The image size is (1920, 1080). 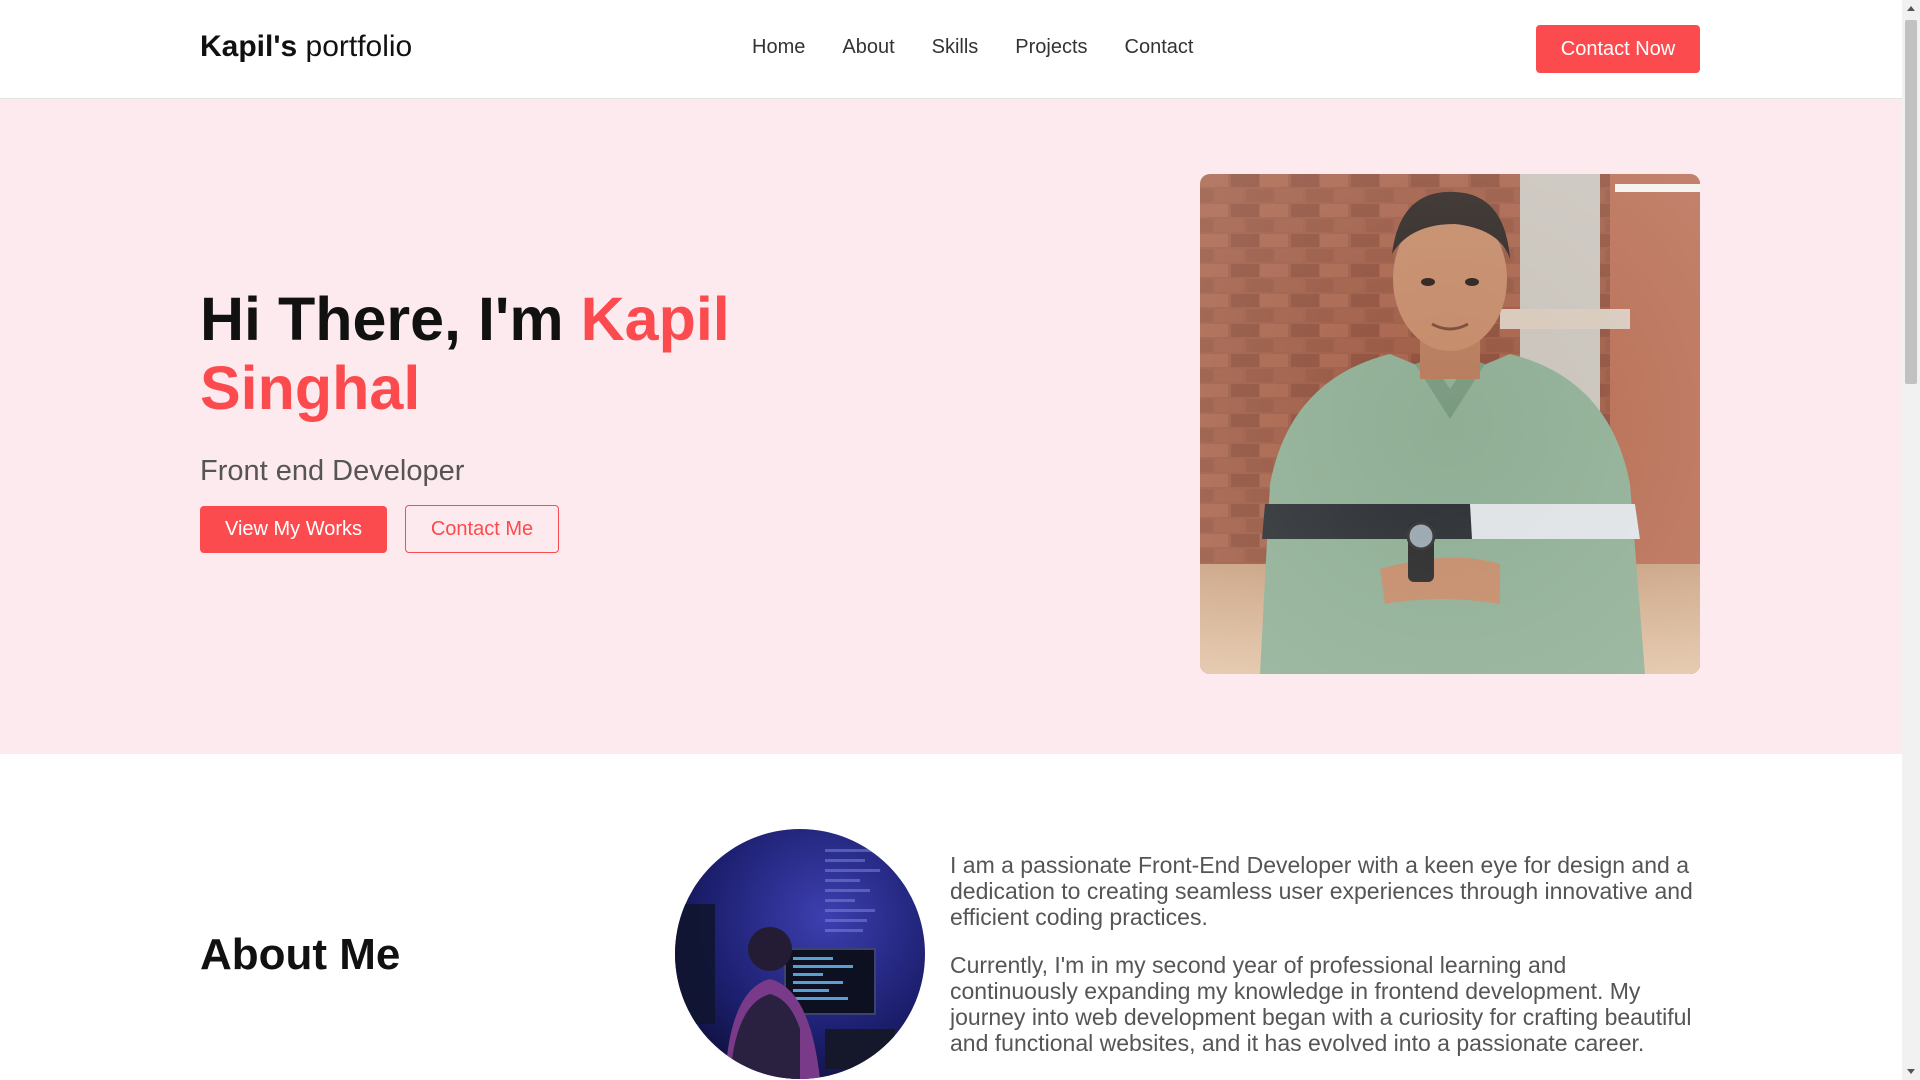 I want to click on view-my-works-button: View My Works, so click(x=293, y=529).